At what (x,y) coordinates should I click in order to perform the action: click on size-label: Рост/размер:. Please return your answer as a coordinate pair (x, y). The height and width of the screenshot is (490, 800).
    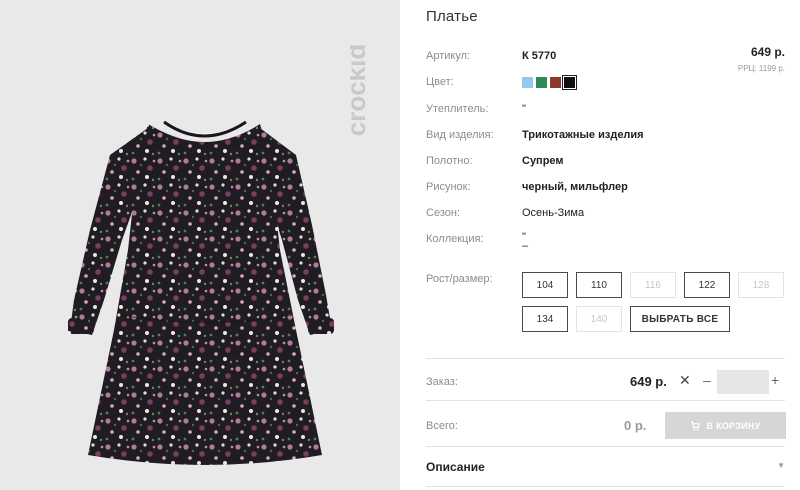
    Looking at the image, I should click on (459, 279).